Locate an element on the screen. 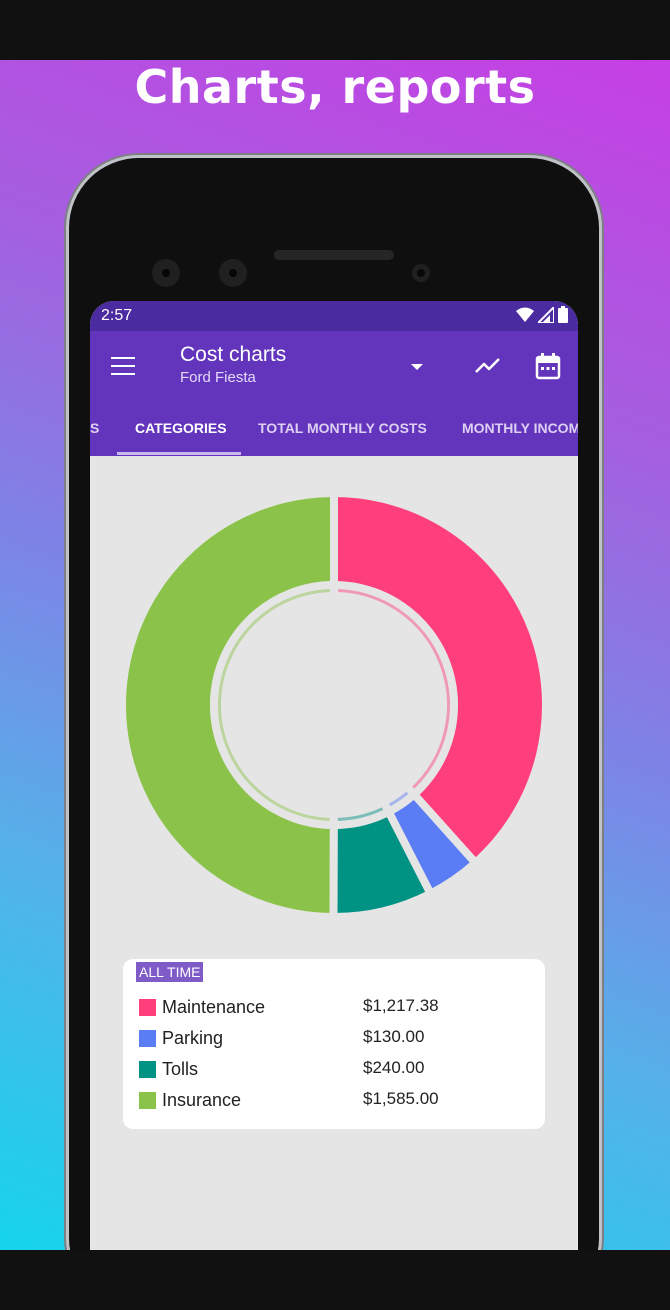 This screenshot has width=670, height=1310. legend-item-tolls: Tolls $240.00 is located at coordinates (339, 1070).